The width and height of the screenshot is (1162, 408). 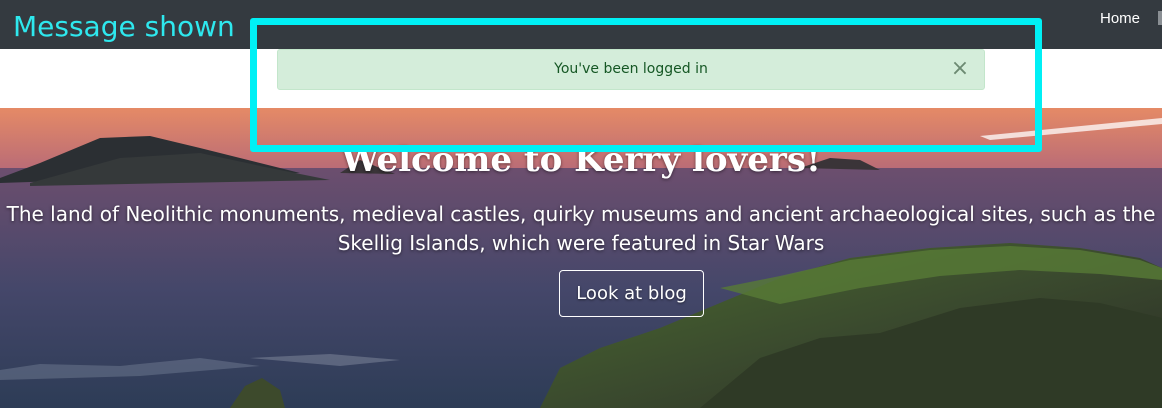 What do you see at coordinates (1160, 18) in the screenshot?
I see `nav-overflow-icon` at bounding box center [1160, 18].